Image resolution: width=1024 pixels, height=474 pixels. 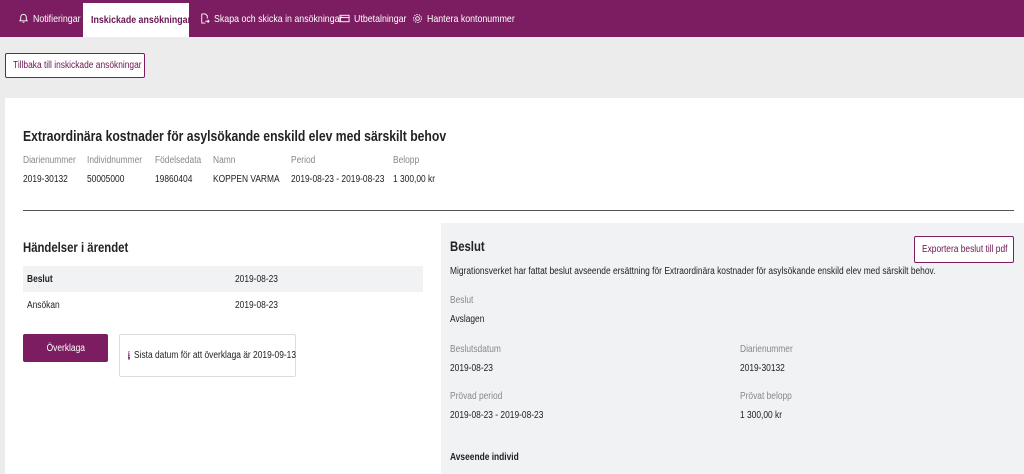 I want to click on event-name-text: Beslut, so click(x=40, y=279).